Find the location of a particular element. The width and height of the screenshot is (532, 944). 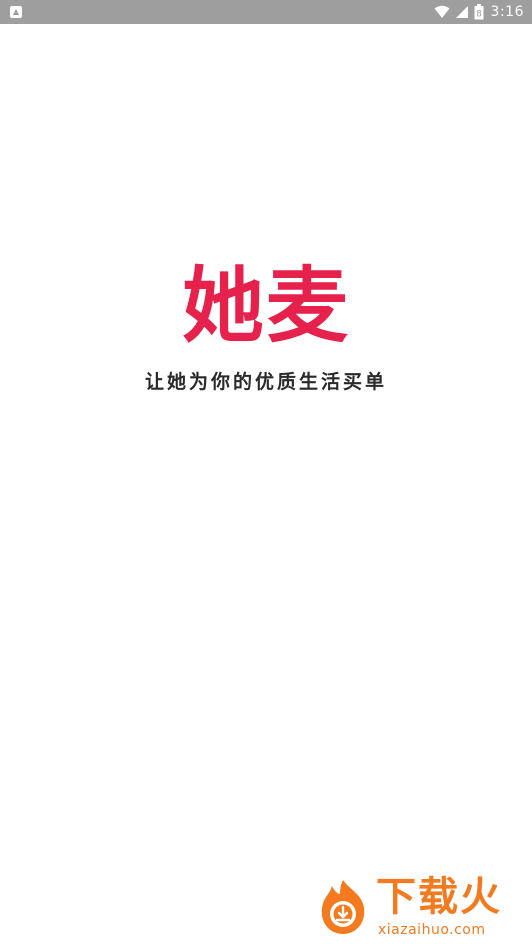

watermark-flame-icon is located at coordinates (343, 907).